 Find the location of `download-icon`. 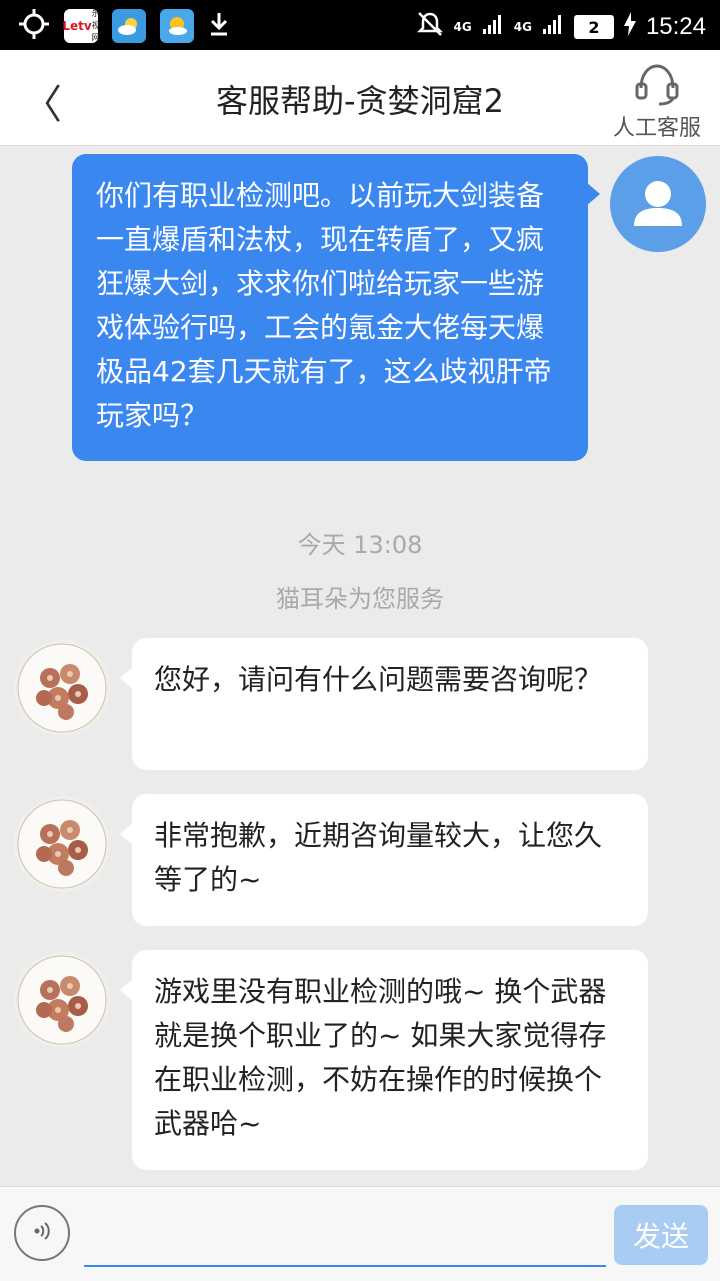

download-icon is located at coordinates (219, 26).